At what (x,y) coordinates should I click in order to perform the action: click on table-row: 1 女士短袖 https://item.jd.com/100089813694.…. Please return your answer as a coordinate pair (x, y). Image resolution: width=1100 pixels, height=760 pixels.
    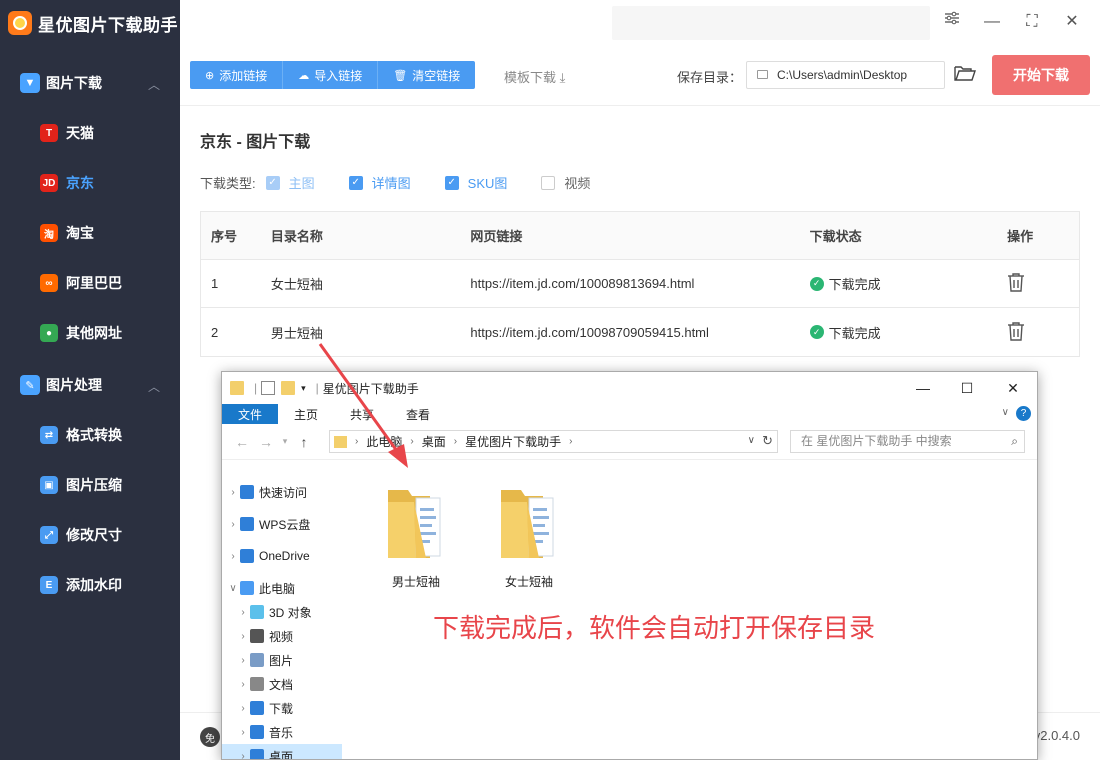
    Looking at the image, I should click on (640, 284).